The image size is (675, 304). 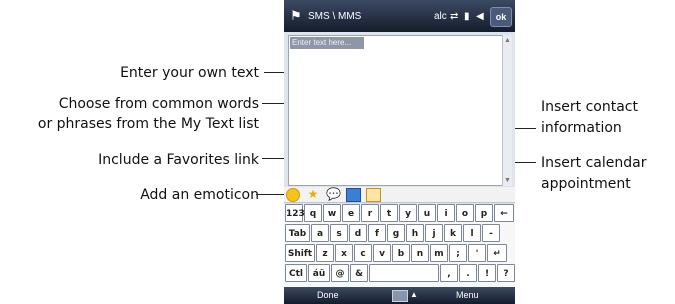 I want to click on key: s, so click(x=339, y=233).